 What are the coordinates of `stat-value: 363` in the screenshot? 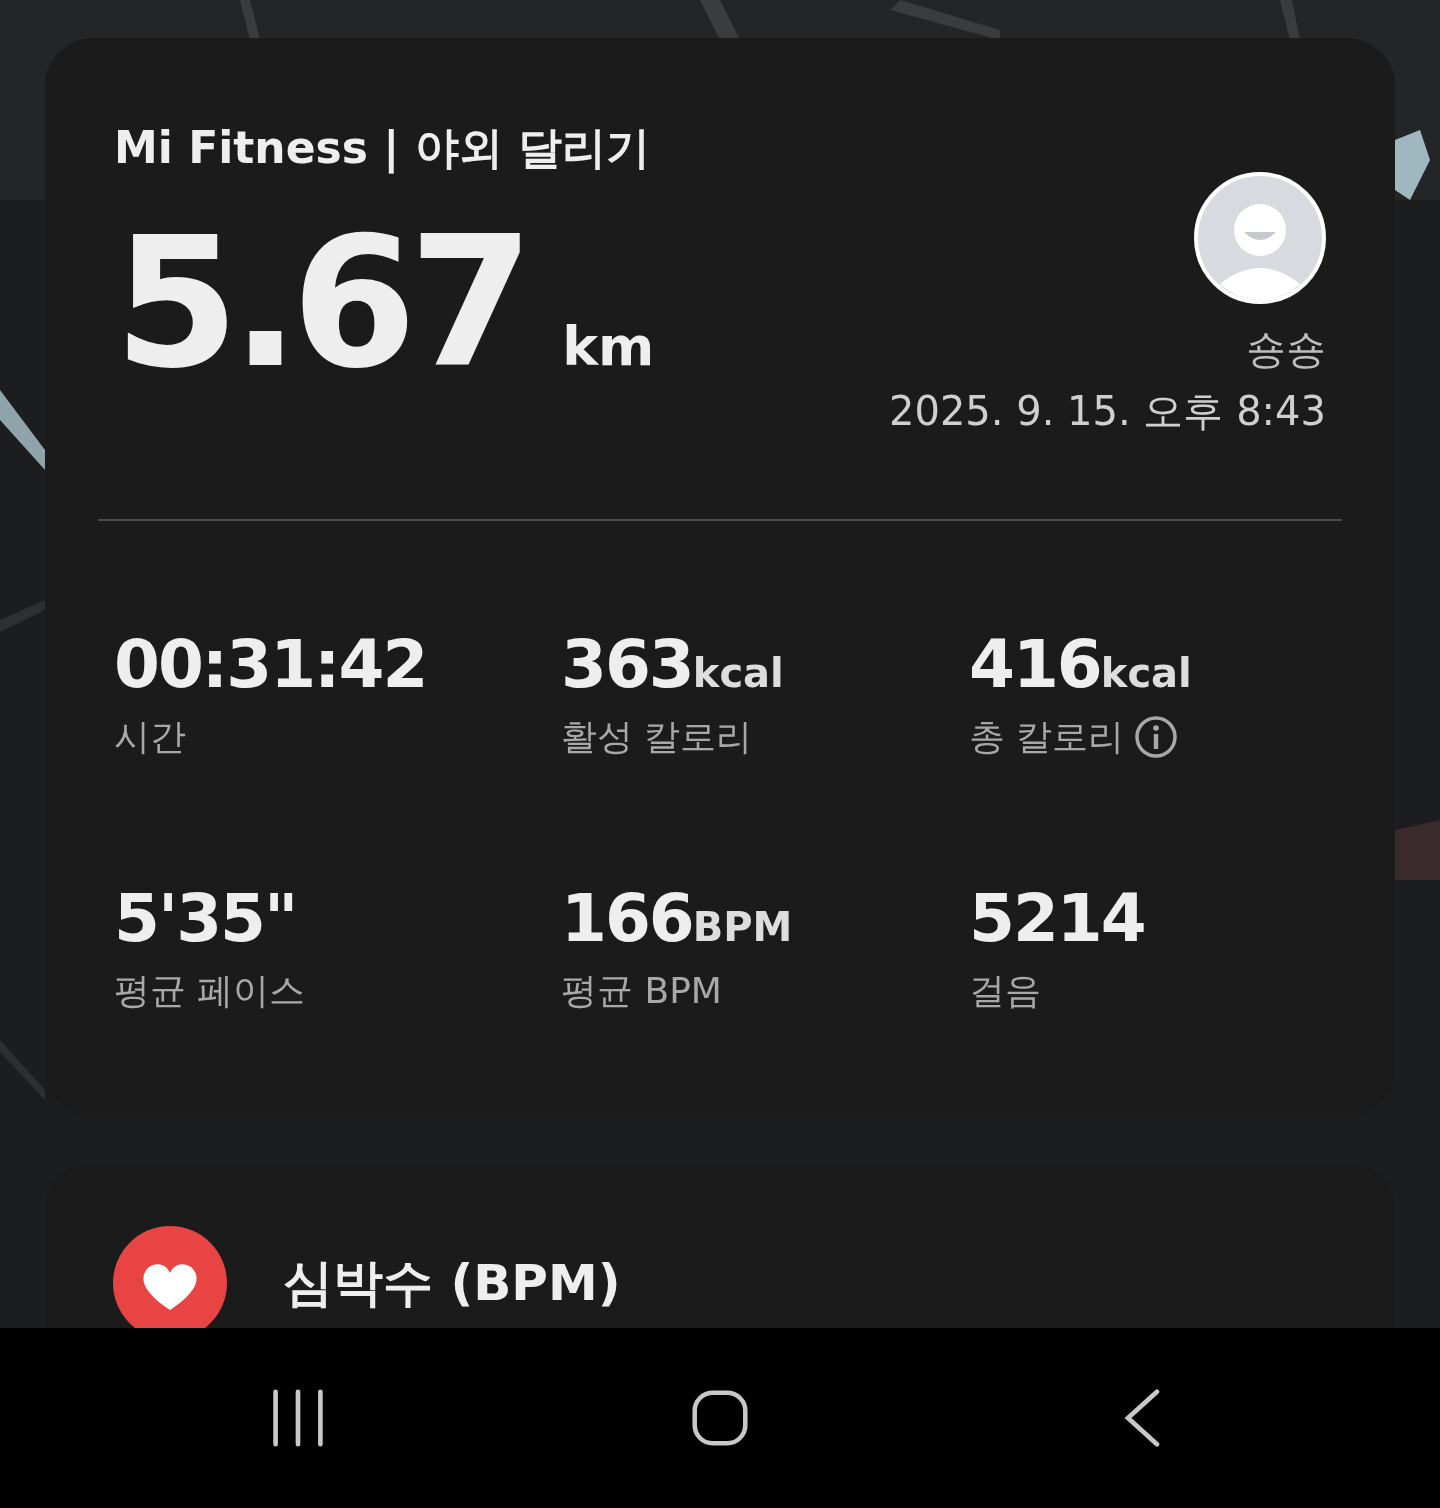 It's located at (627, 665).